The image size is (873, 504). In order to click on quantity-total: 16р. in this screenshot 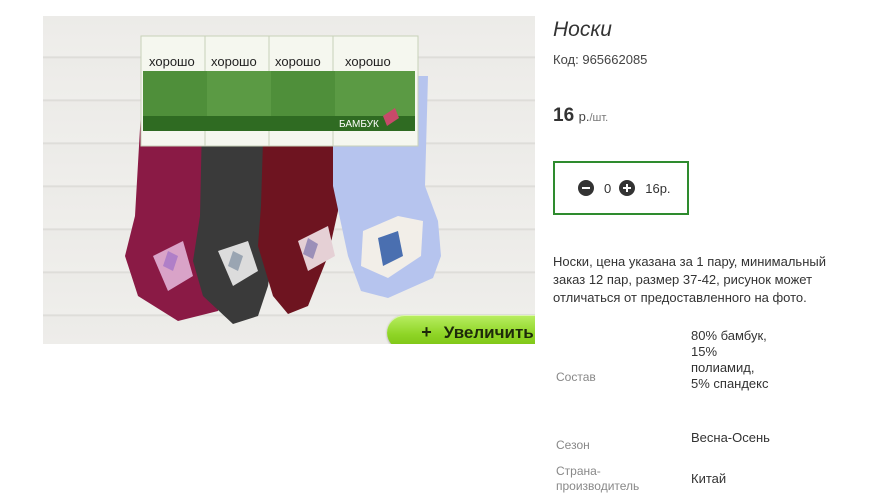, I will do `click(658, 188)`.